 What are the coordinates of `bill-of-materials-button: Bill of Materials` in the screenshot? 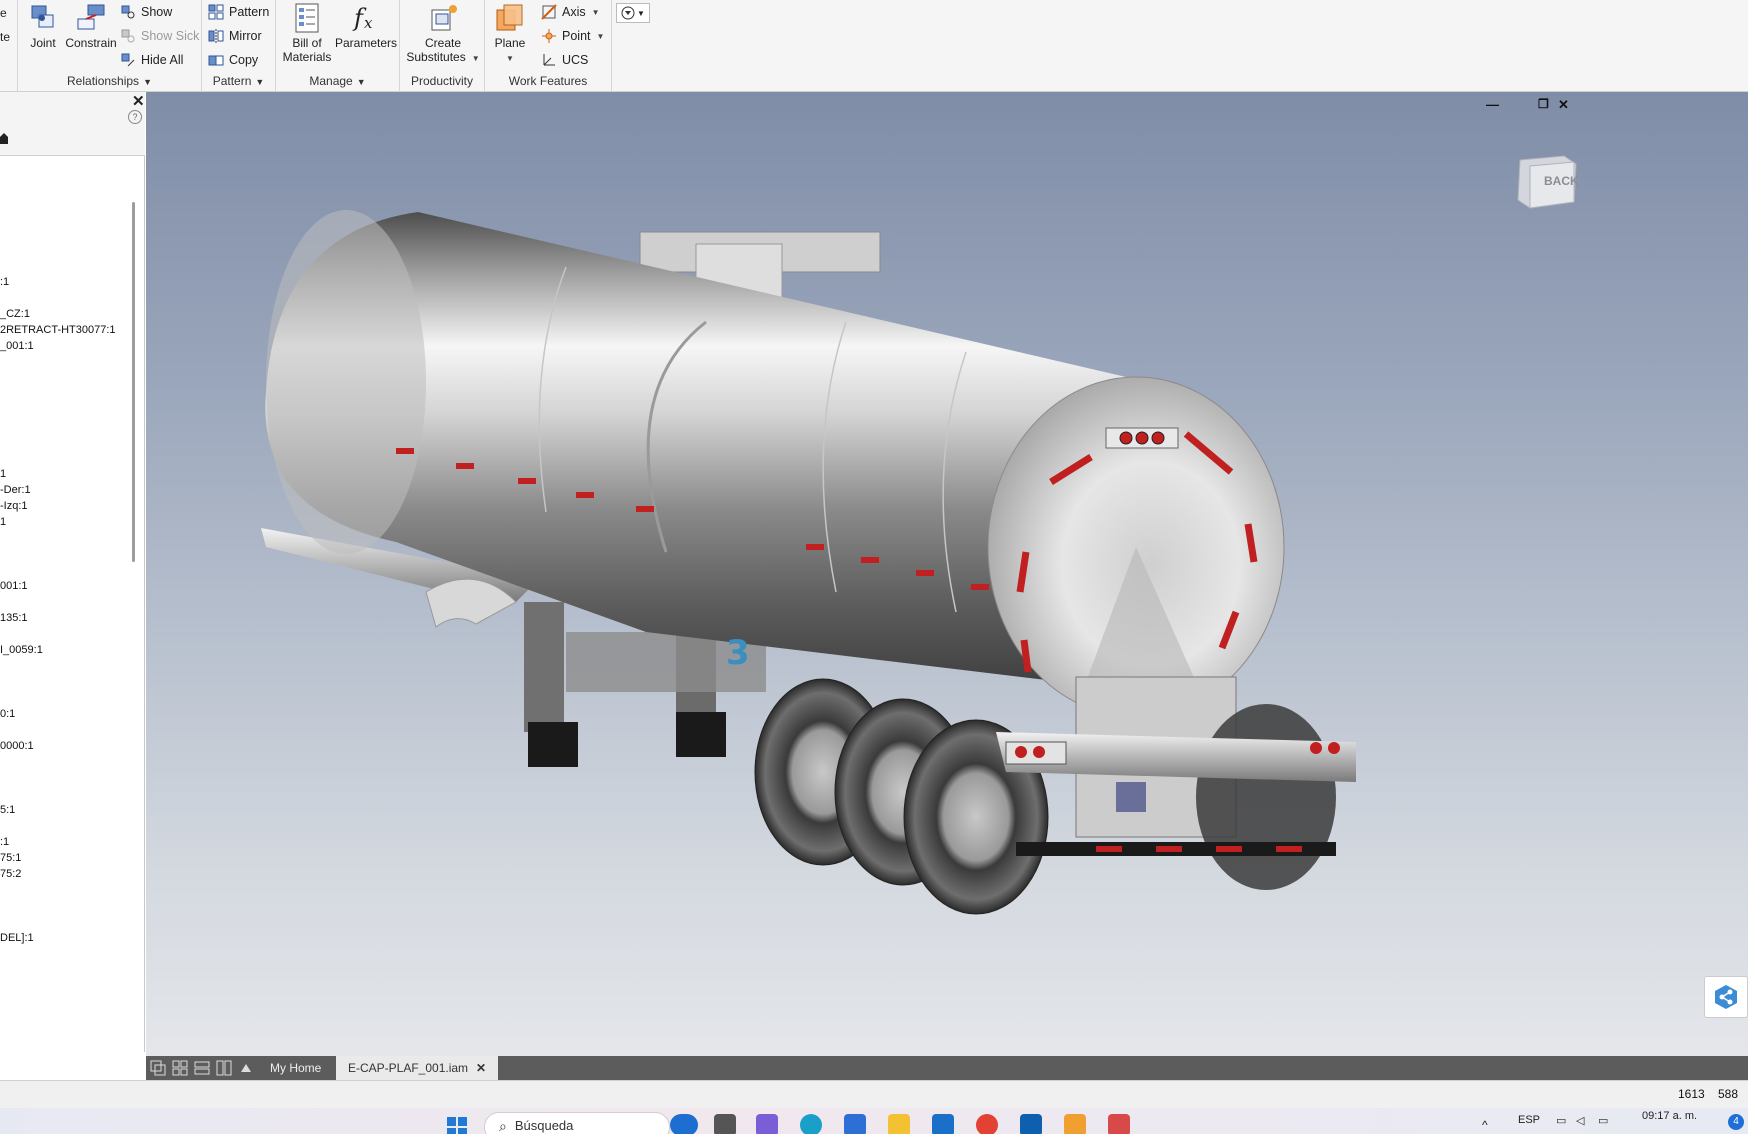 It's located at (307, 33).